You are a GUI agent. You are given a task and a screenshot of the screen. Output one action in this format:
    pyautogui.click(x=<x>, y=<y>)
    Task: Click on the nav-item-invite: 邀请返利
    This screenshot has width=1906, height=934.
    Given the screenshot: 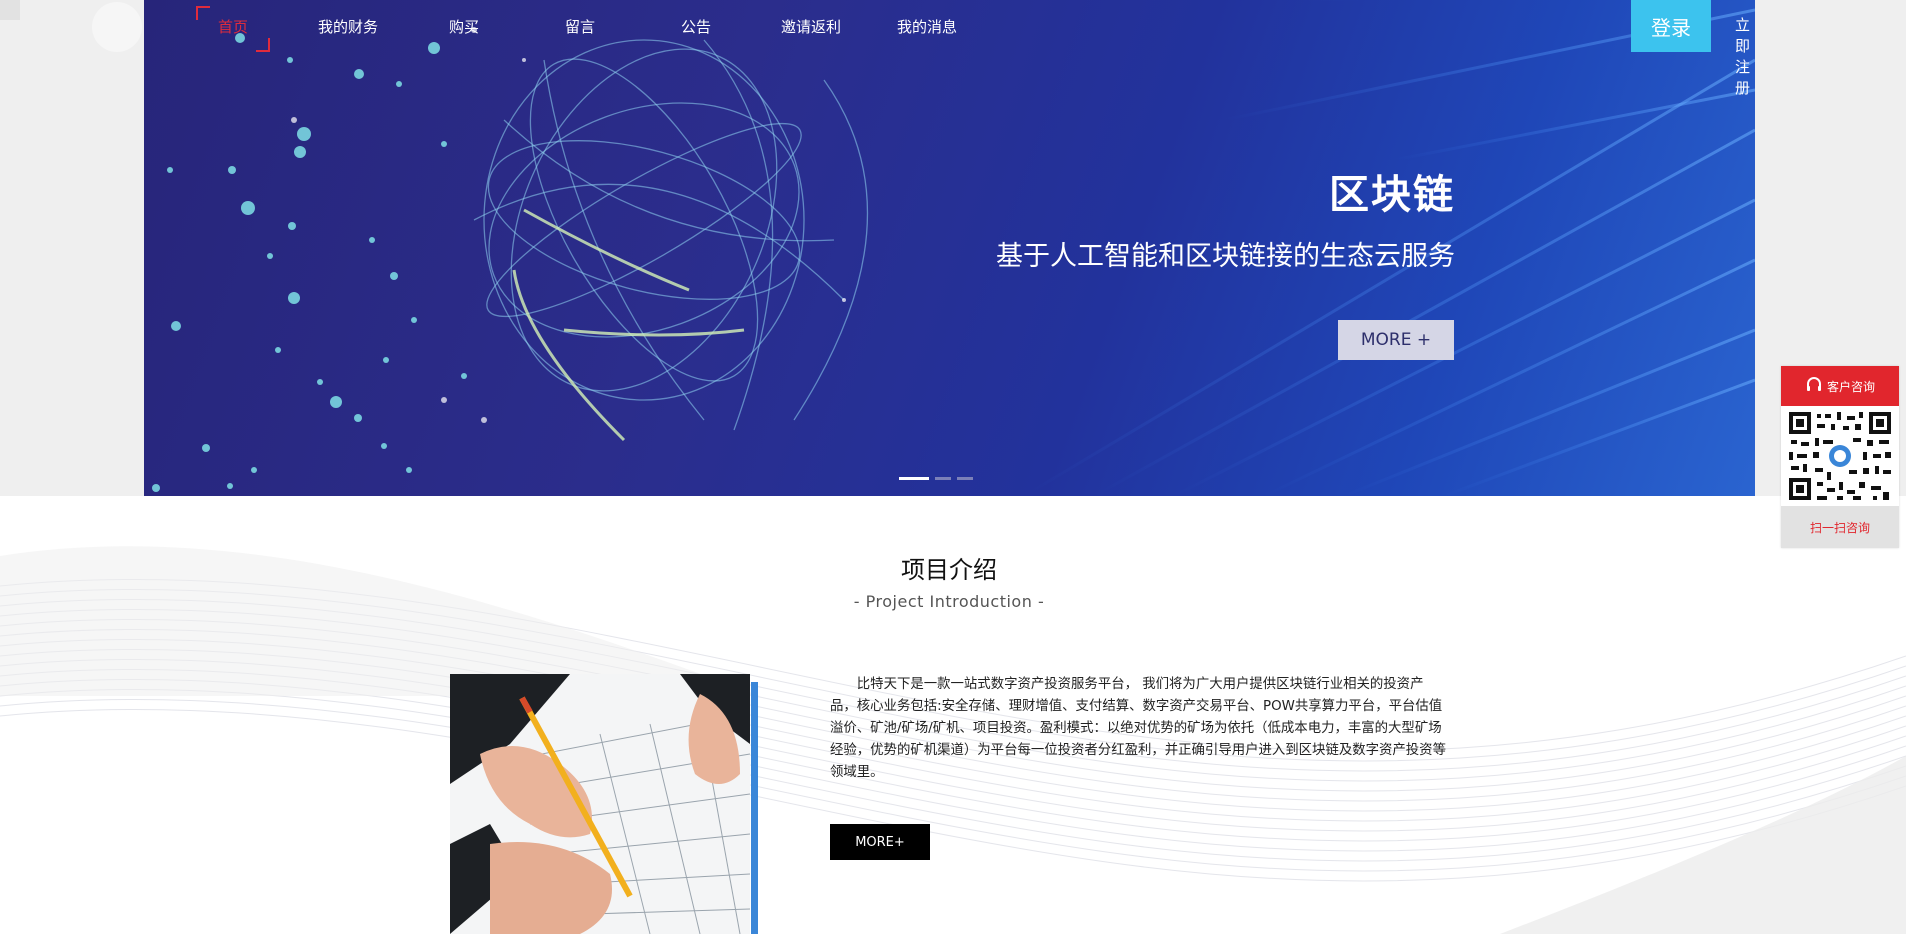 What is the action you would take?
    pyautogui.click(x=811, y=26)
    